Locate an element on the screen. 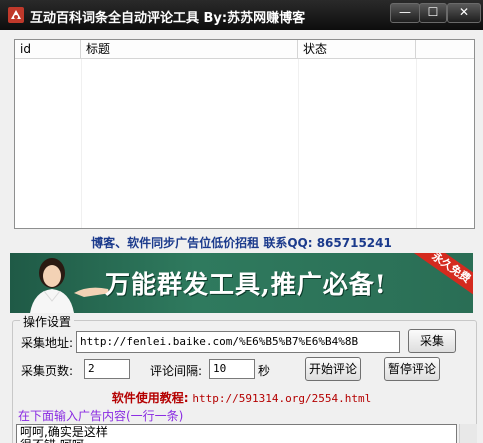 The height and width of the screenshot is (443, 483). ad-content-text: 呵呵,确实是这样 很不错,呵呵 is located at coordinates (64, 434).